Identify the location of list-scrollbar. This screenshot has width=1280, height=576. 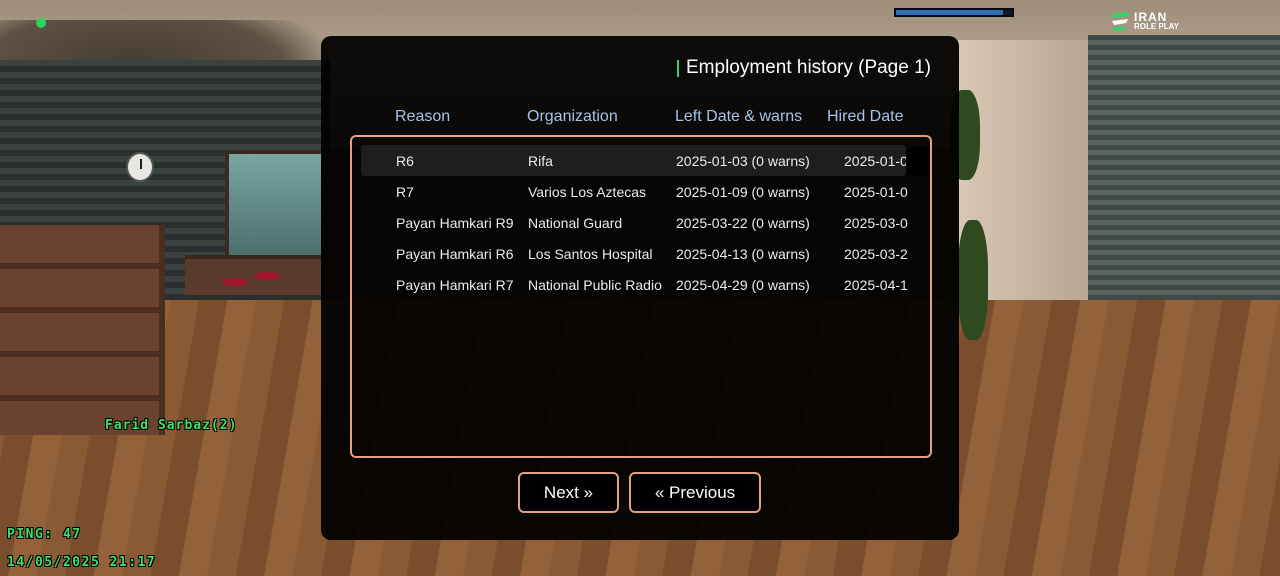
(918, 298).